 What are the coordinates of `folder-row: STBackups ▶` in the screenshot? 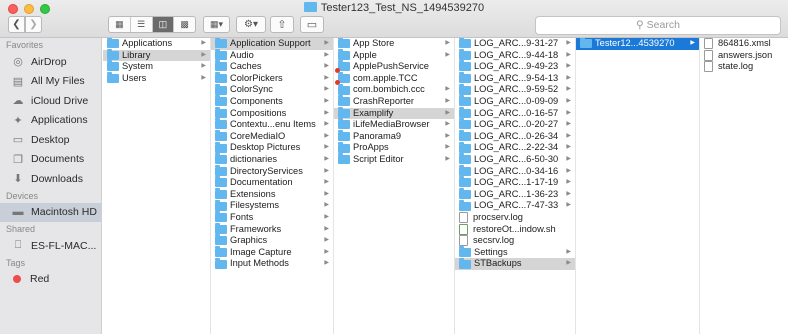 It's located at (515, 263).